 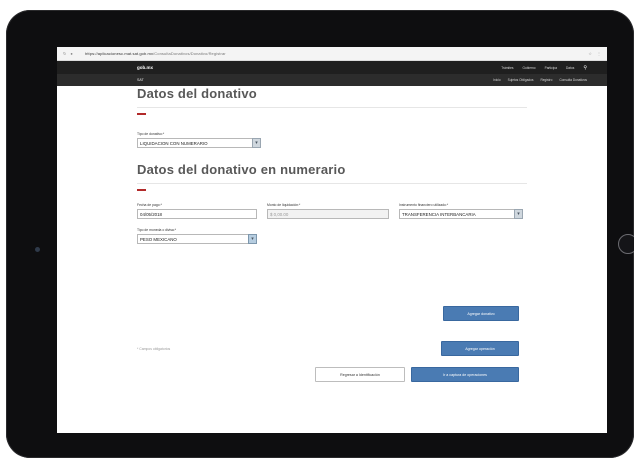 What do you see at coordinates (197, 214) in the screenshot?
I see `fecha-pago-input: 04/05/2018` at bounding box center [197, 214].